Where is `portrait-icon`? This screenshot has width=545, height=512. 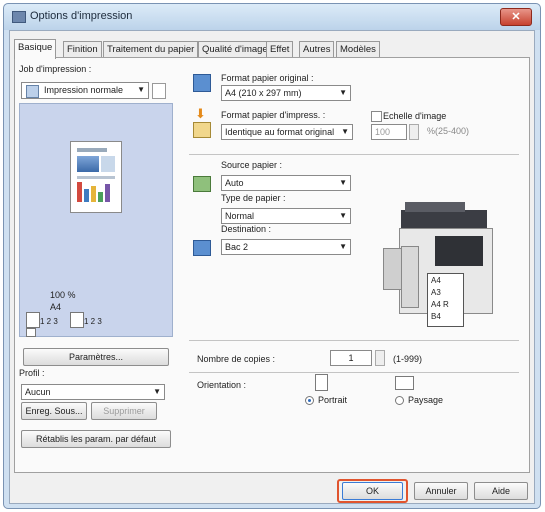
portrait-icon is located at coordinates (321, 382).